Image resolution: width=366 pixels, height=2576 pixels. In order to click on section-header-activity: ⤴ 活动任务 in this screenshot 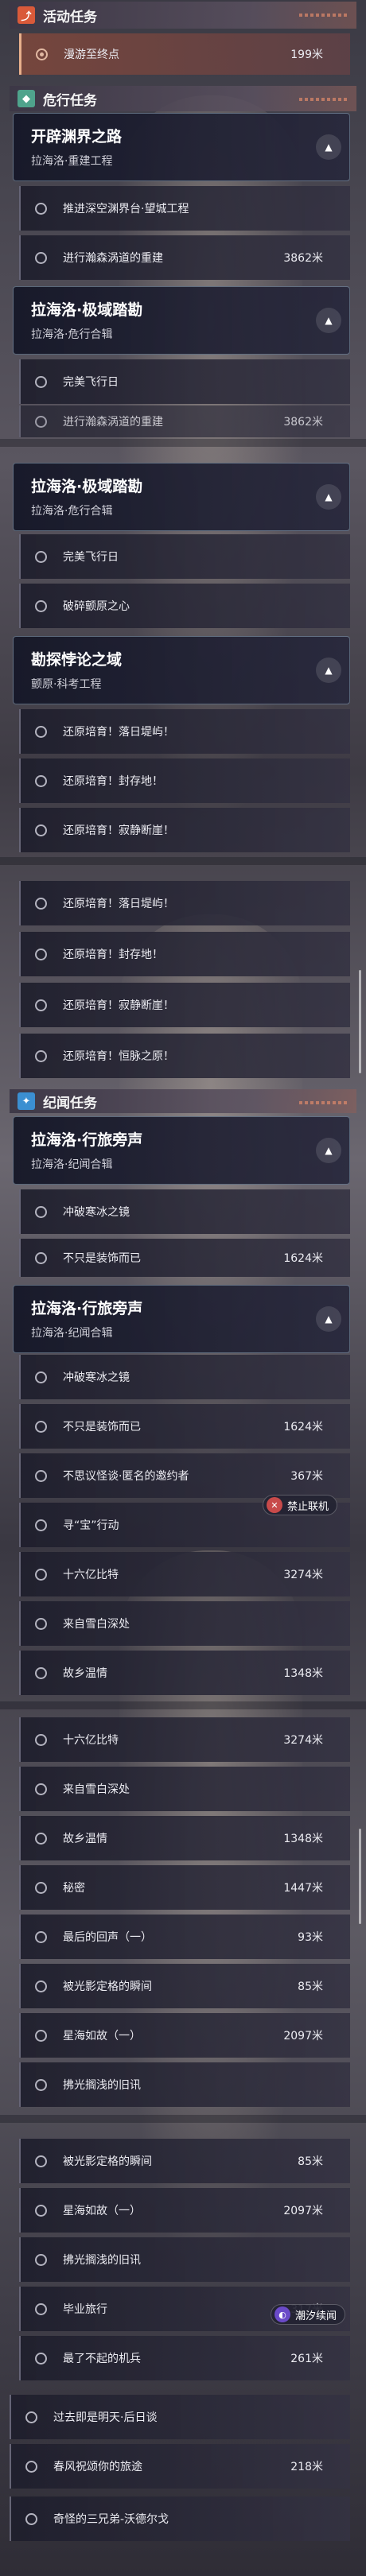, I will do `click(183, 16)`.